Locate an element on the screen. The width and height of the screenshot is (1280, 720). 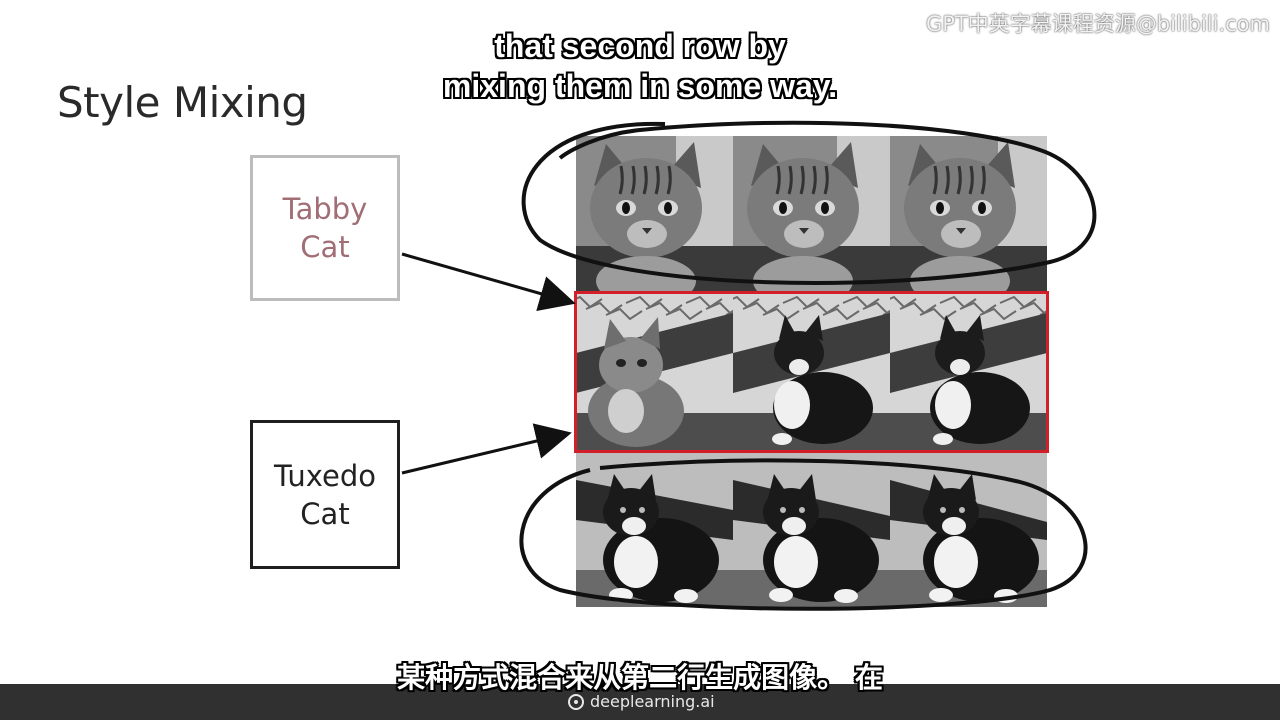
english-subtitle-line-2: mixing them in some way. is located at coordinates (640, 86).